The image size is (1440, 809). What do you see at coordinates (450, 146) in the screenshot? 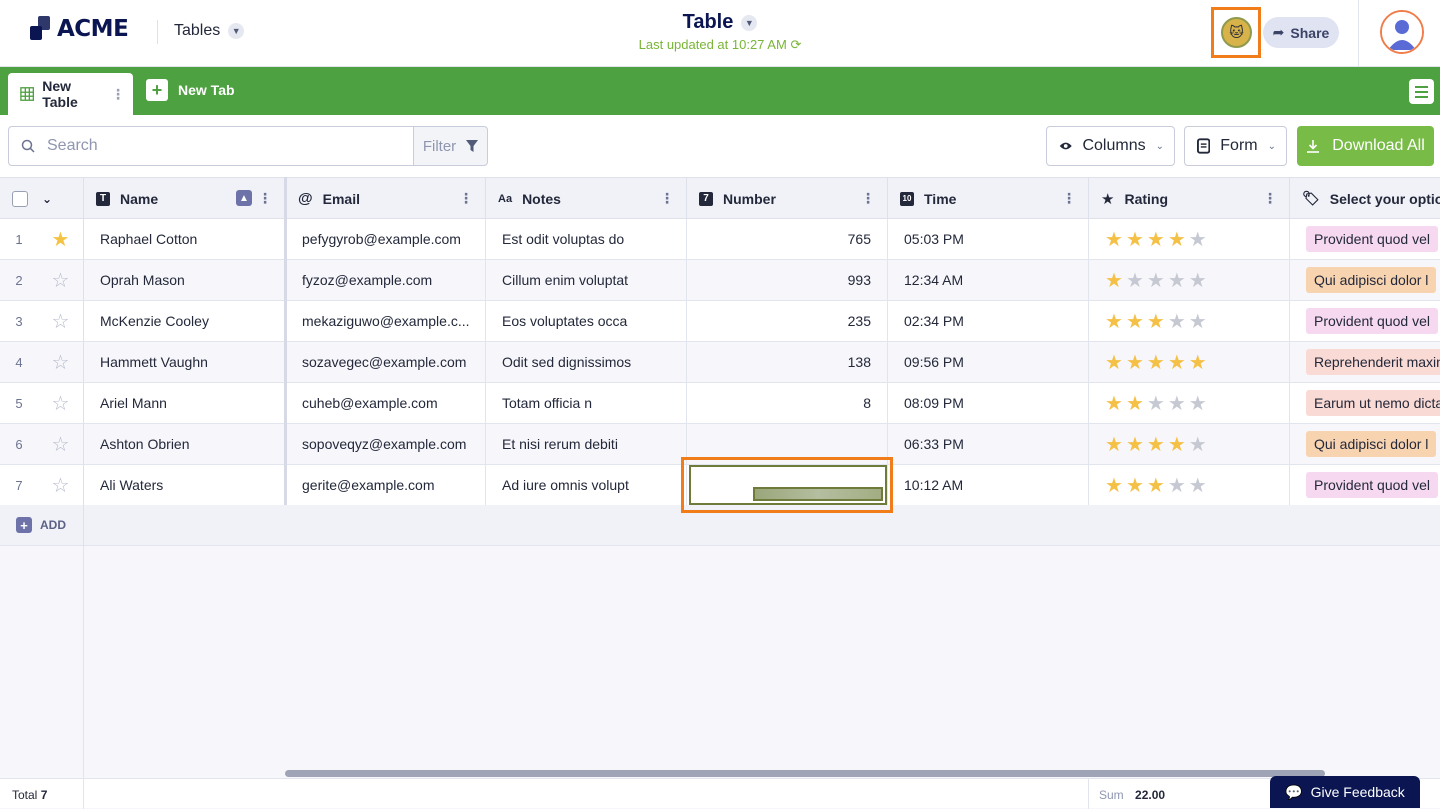
I see `filter-button: Filter` at bounding box center [450, 146].